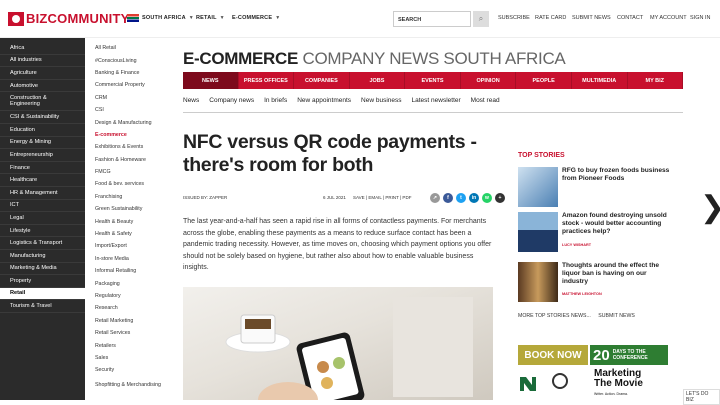 This screenshot has width=720, height=405. Describe the element at coordinates (42, 86) in the screenshot. I see `sidebar-item-automotive: Automotive` at that location.